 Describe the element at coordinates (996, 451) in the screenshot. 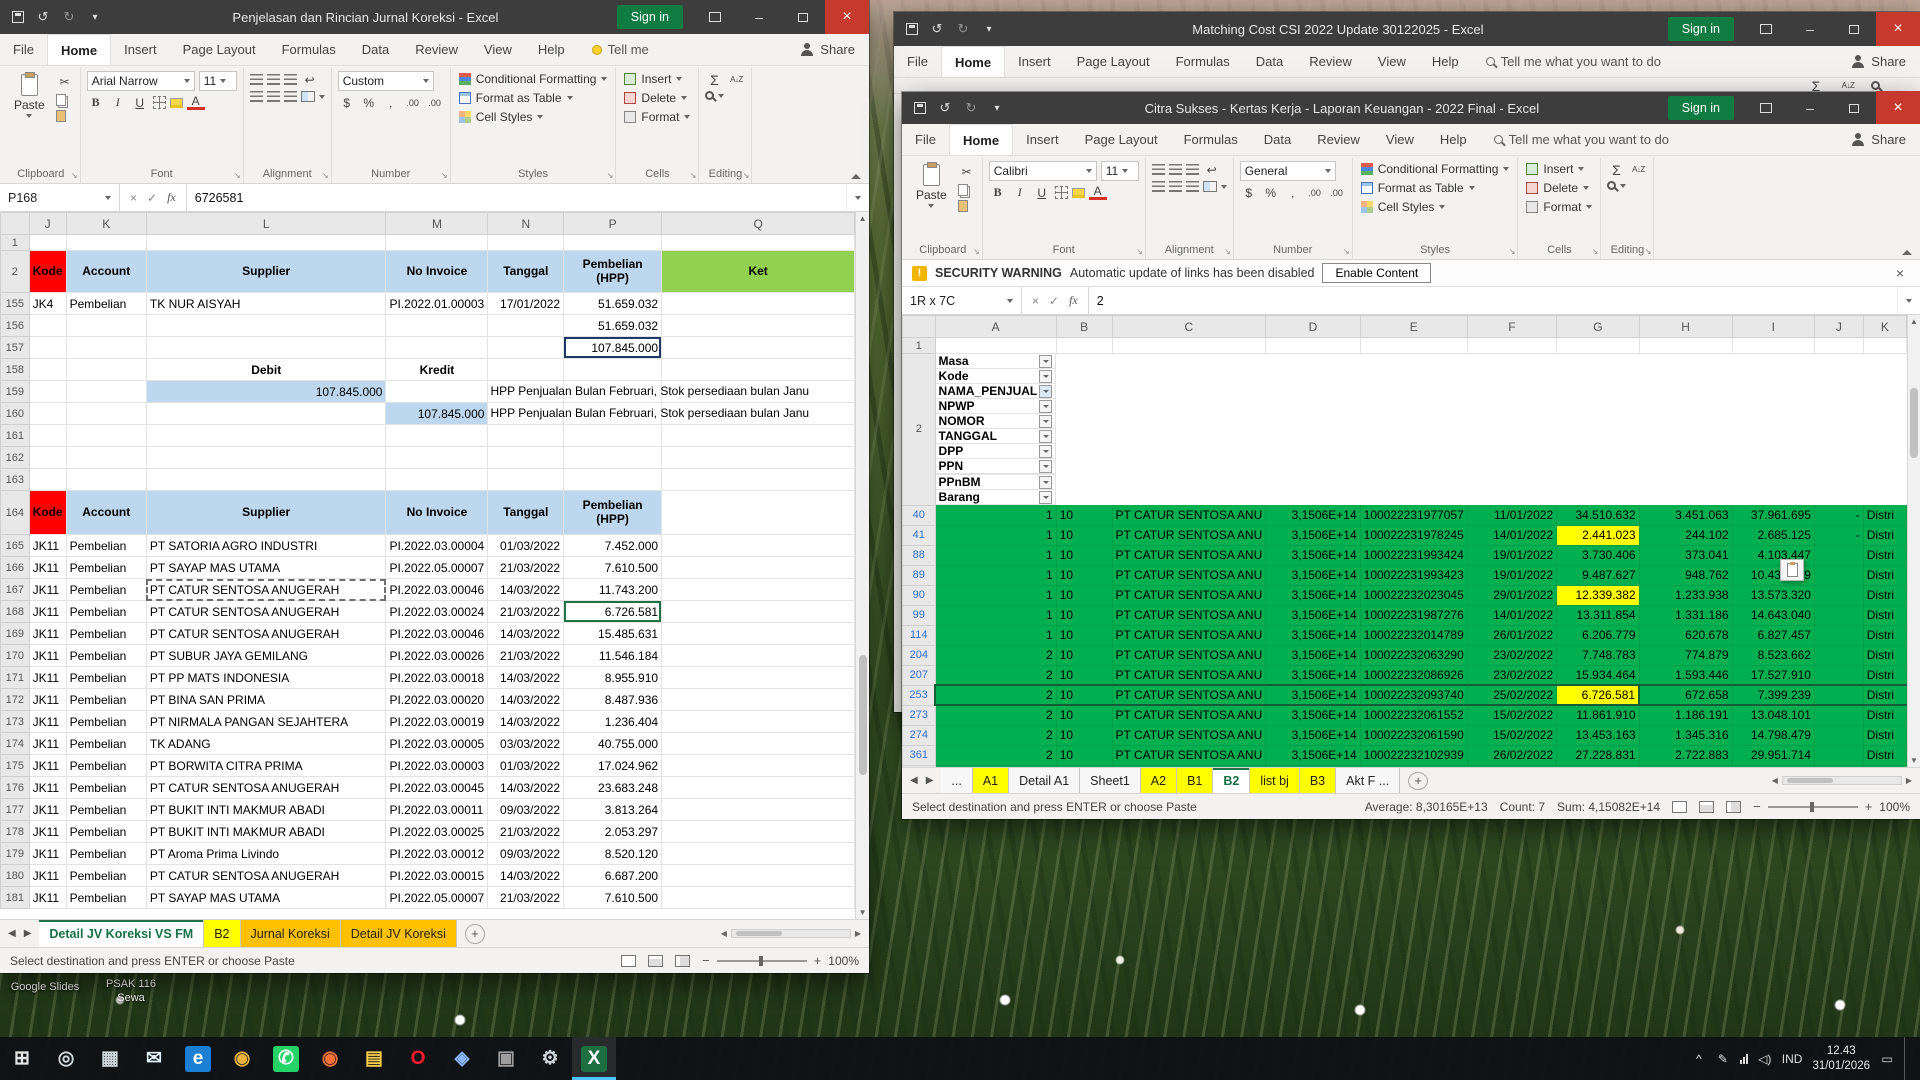

I see `cell: DPP` at that location.